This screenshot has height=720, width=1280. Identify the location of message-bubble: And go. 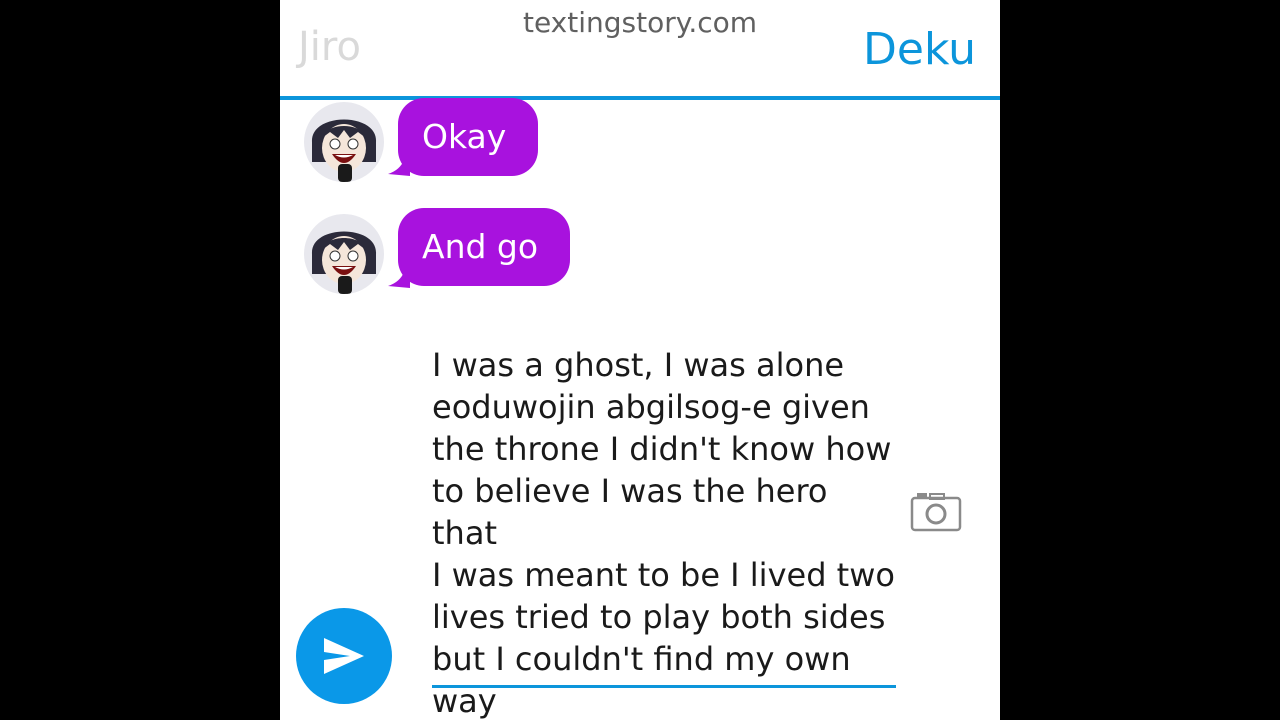
(484, 247).